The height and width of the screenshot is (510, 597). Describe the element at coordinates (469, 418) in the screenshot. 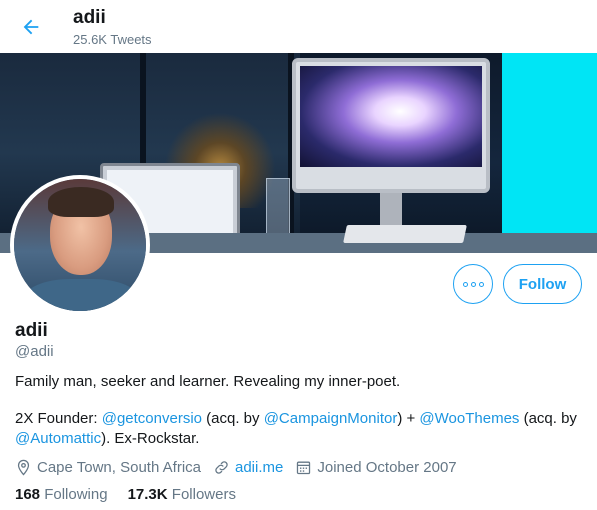

I see `mention-woothemes: @WooThemes` at that location.